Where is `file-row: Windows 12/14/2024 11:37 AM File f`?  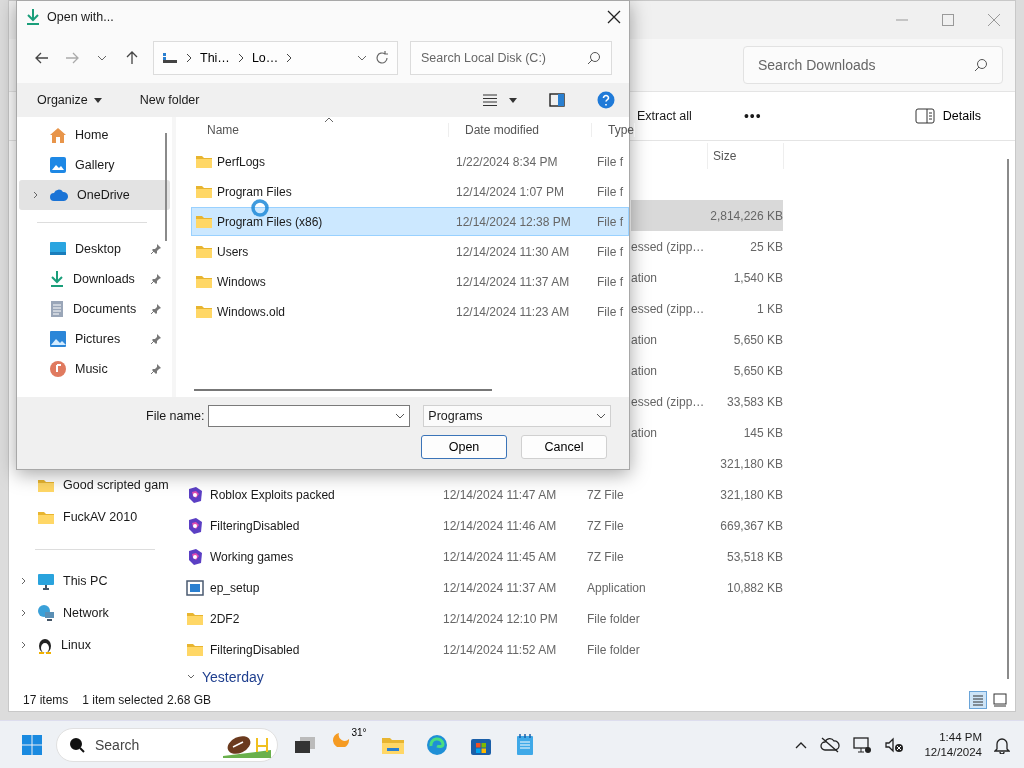 file-row: Windows 12/14/2024 11:37 AM File f is located at coordinates (410, 281).